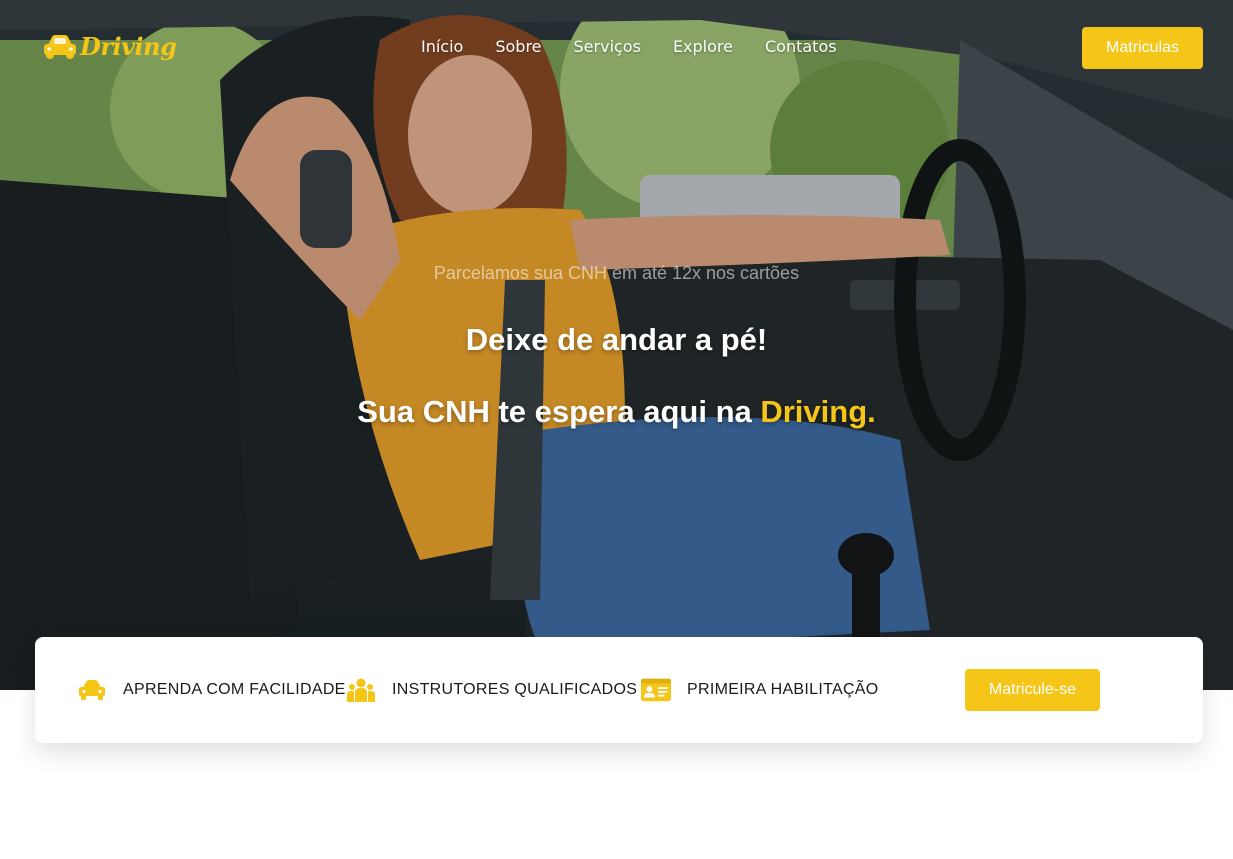 The height and width of the screenshot is (859, 1233). Describe the element at coordinates (1142, 48) in the screenshot. I see `matriculas-button: Matriculas` at that location.